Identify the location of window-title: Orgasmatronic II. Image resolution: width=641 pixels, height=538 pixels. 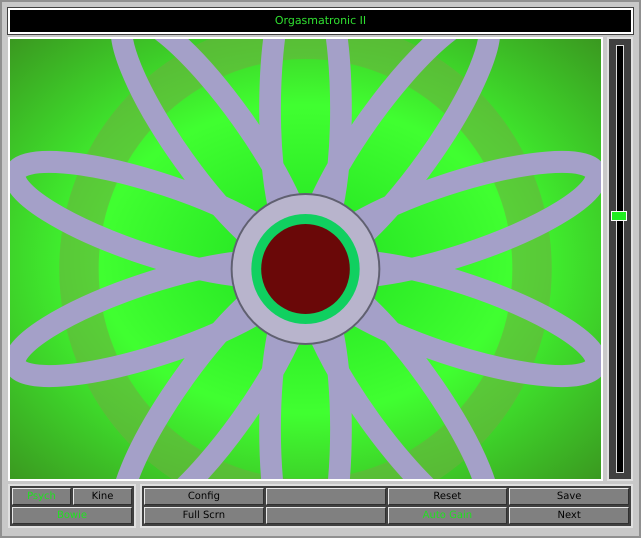
(320, 21).